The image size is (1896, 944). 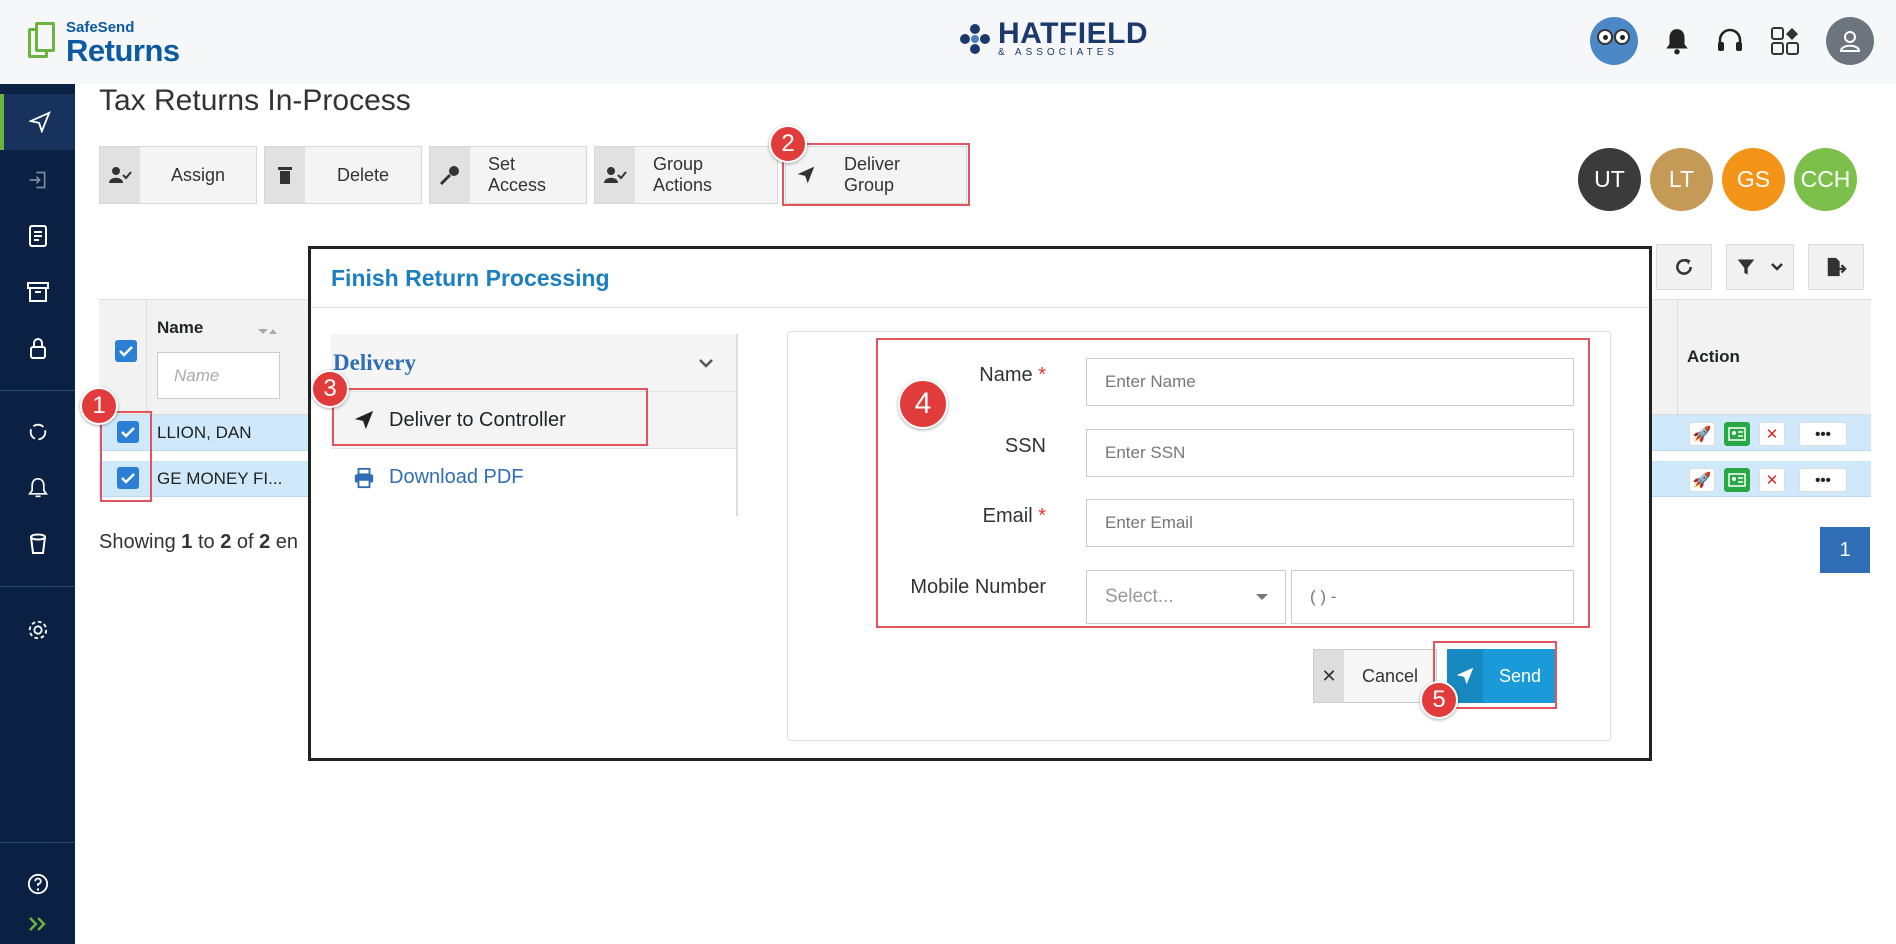 I want to click on sidebar-send-icon, so click(x=37, y=122).